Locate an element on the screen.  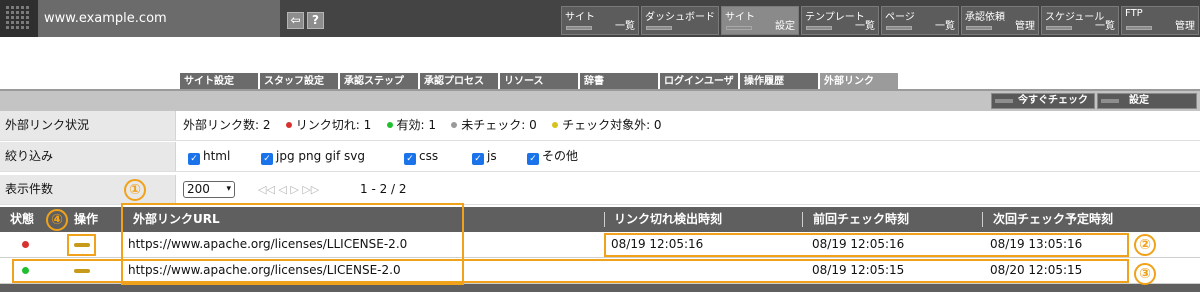
table-footer is located at coordinates (600, 288).